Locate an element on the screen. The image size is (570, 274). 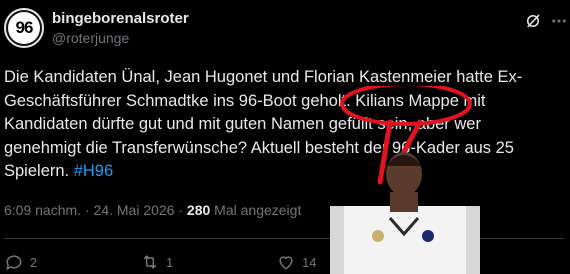
reply-icon is located at coordinates (14, 263).